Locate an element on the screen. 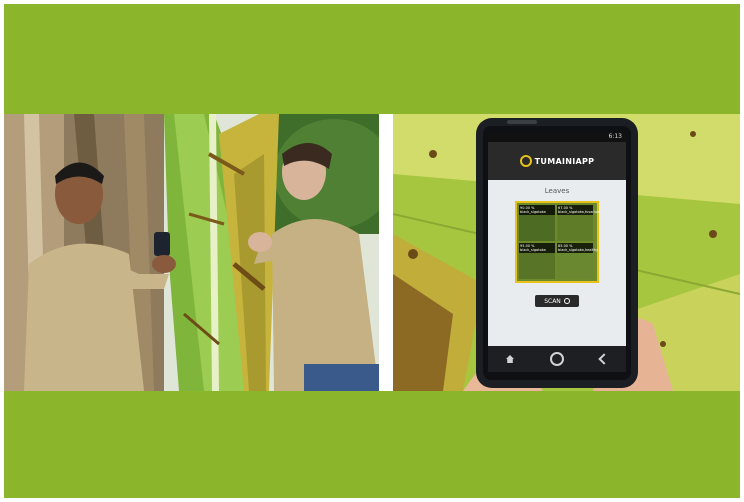 Image resolution: width=744 pixels, height=502 pixels. scan-button: SCAN is located at coordinates (557, 301).